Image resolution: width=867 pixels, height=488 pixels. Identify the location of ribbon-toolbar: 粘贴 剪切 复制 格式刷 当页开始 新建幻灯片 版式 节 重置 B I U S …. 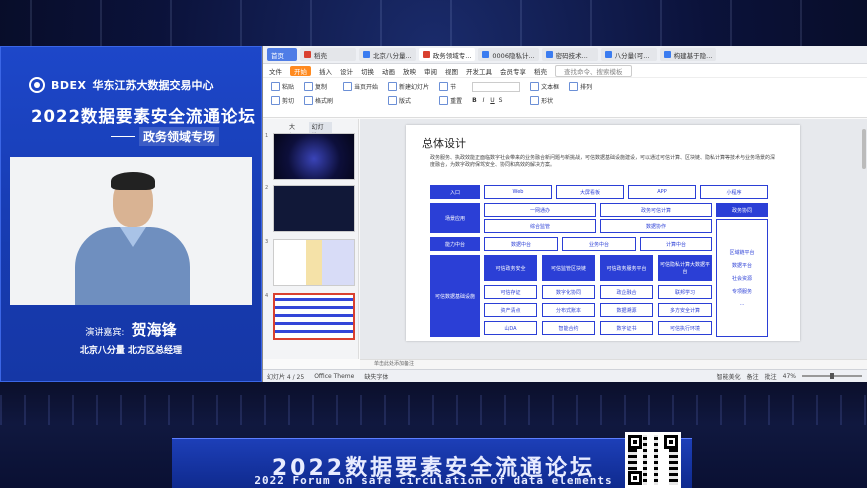
(565, 98).